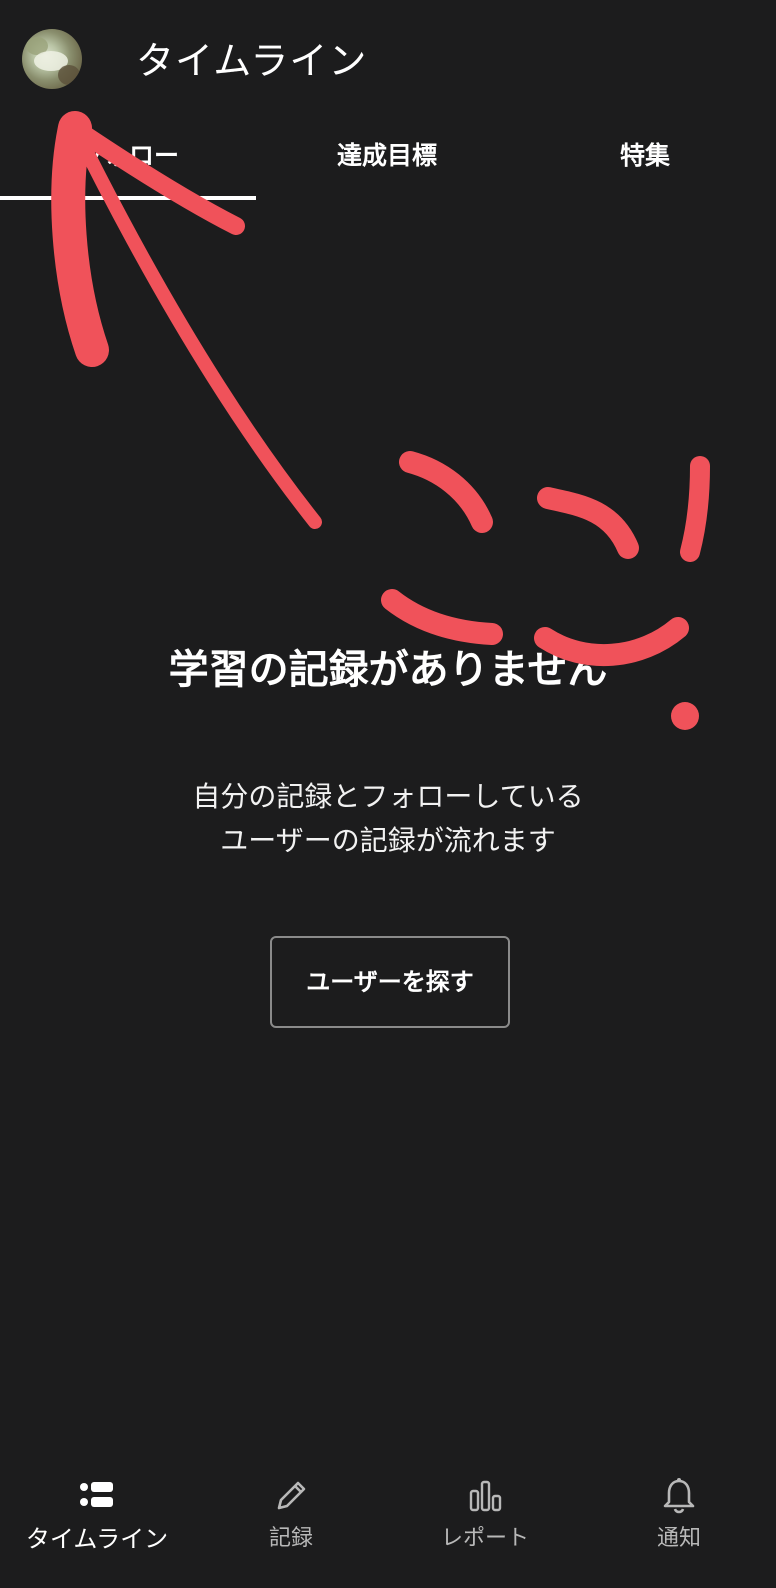  Describe the element at coordinates (485, 1496) in the screenshot. I see `bar-chart-icon` at that location.